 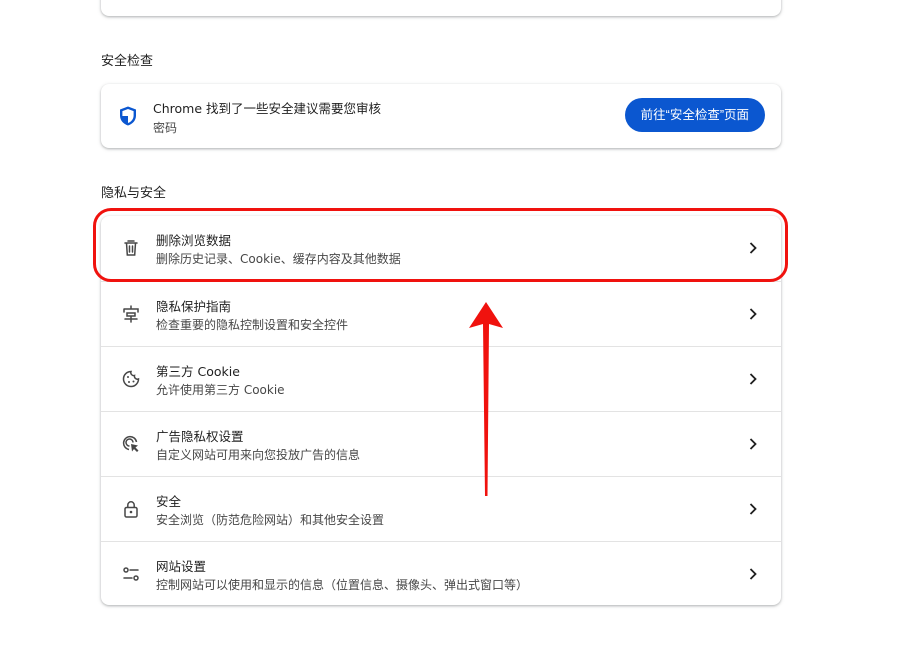 I want to click on row-title: 第三方 Cookie, so click(x=198, y=371).